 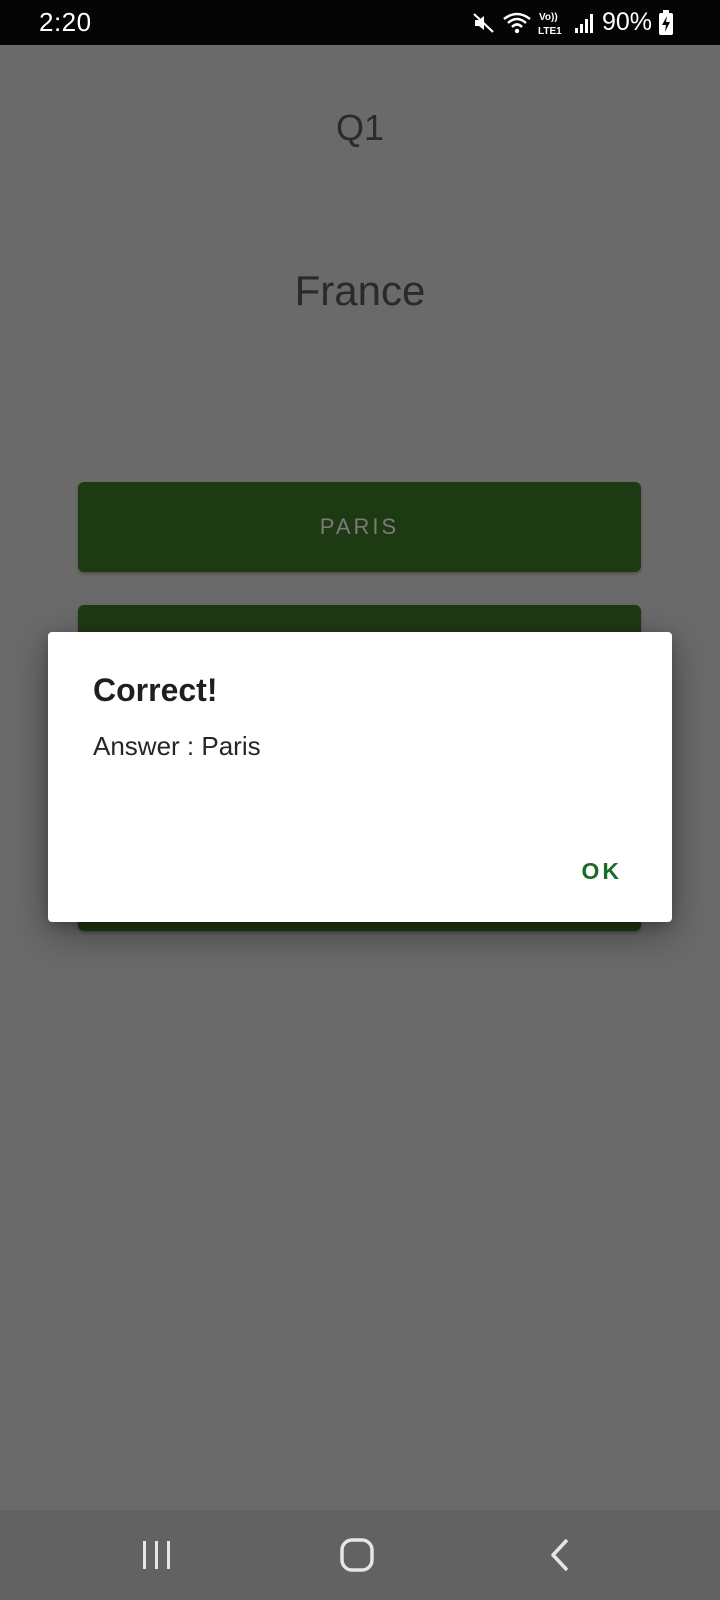 What do you see at coordinates (177, 746) in the screenshot?
I see `dialog-message: Answer : Paris` at bounding box center [177, 746].